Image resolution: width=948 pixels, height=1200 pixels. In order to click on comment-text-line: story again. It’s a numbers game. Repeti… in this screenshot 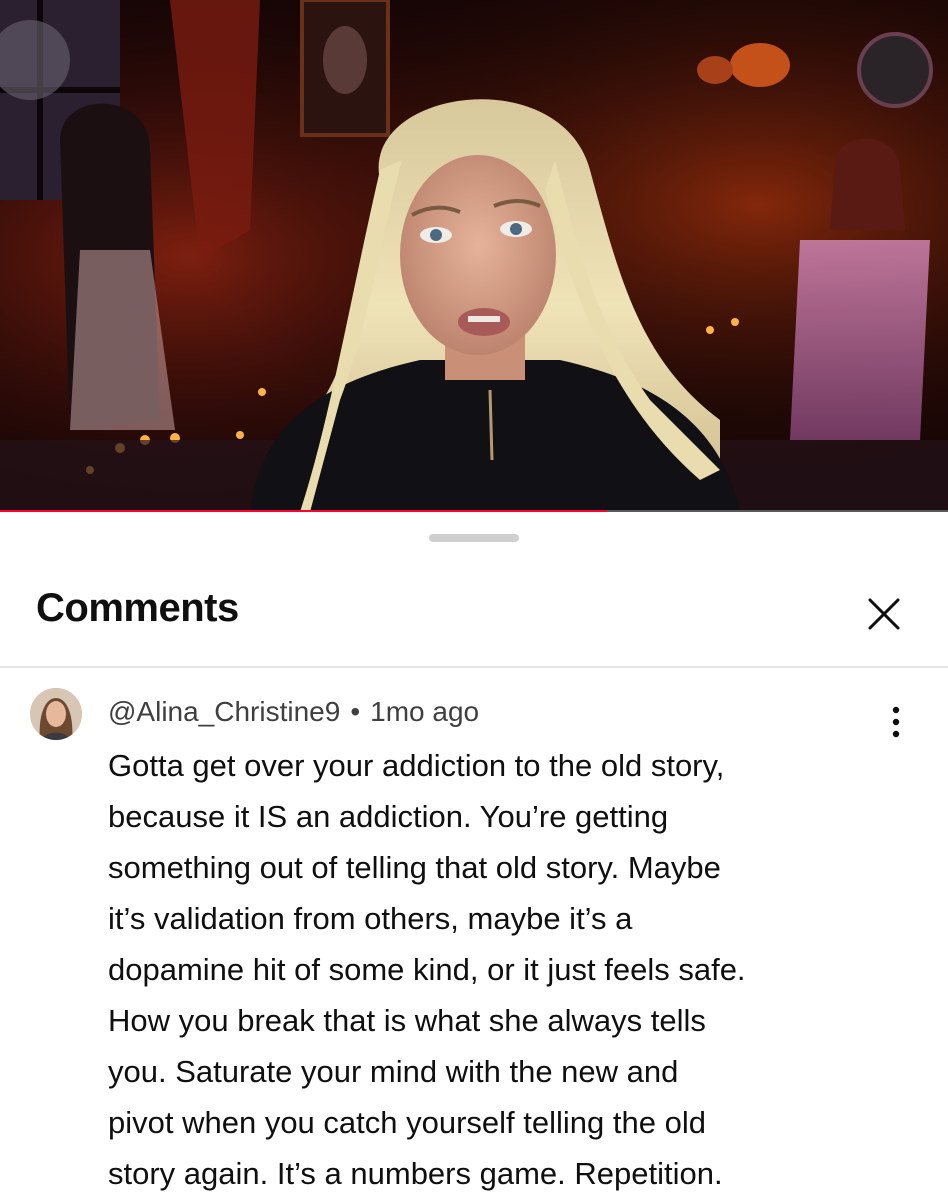, I will do `click(415, 1173)`.